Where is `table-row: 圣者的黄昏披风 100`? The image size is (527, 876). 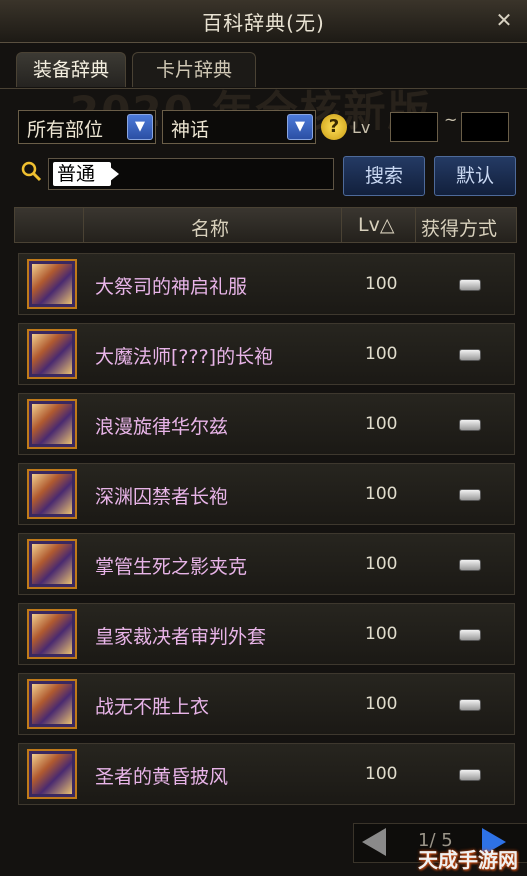 table-row: 圣者的黄昏披风 100 is located at coordinates (266, 774).